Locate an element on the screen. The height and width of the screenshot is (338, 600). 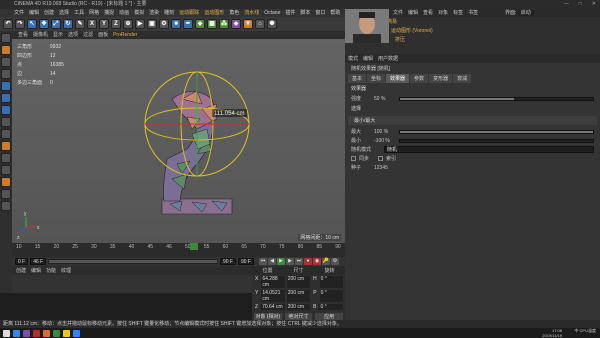
undo-icon: ↶ is located at coordinates (8, 24).